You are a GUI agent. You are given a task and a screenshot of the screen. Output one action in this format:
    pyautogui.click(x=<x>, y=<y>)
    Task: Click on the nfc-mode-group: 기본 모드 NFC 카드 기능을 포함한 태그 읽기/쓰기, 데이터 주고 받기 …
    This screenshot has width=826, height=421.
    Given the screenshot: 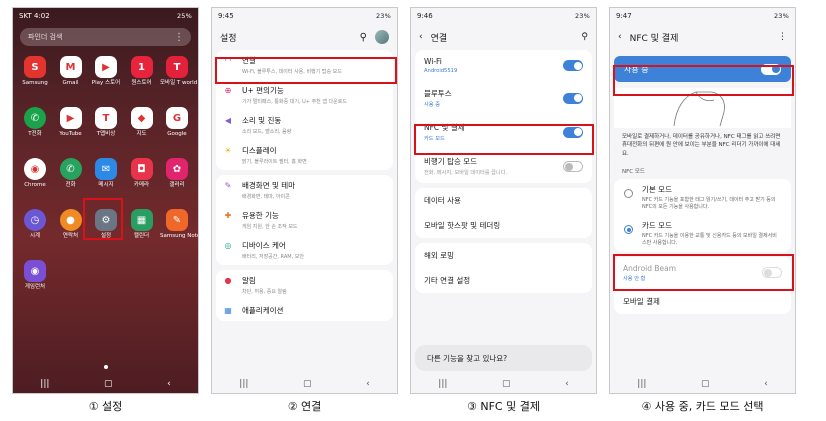 What is the action you would take?
    pyautogui.click(x=702, y=215)
    